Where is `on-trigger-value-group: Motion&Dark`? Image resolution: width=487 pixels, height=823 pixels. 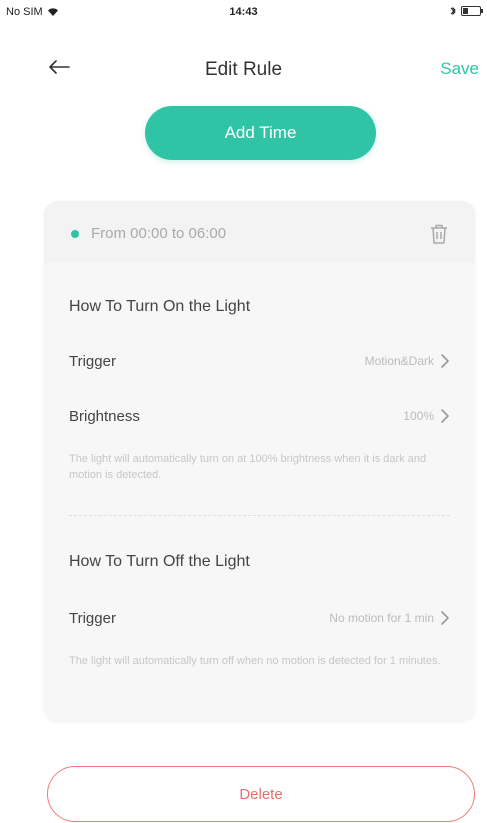
on-trigger-value-group: Motion&Dark is located at coordinates (407, 361).